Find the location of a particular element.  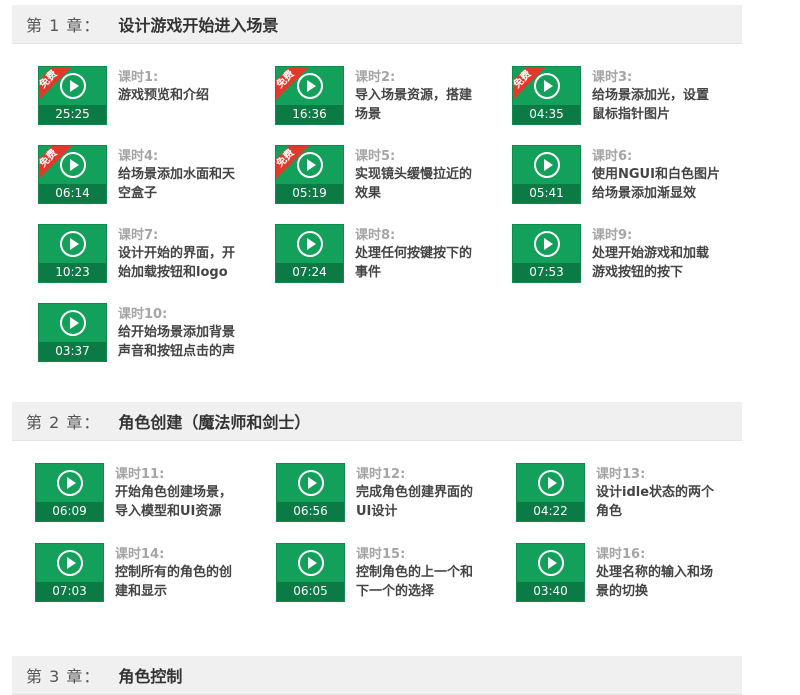

lesson-thumbnail: 04:35 免费 is located at coordinates (546, 95).